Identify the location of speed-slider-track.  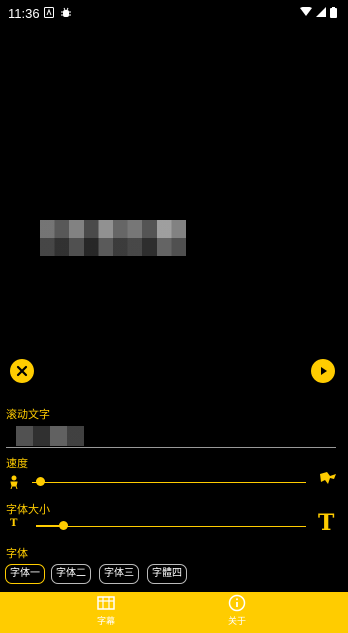
(169, 482).